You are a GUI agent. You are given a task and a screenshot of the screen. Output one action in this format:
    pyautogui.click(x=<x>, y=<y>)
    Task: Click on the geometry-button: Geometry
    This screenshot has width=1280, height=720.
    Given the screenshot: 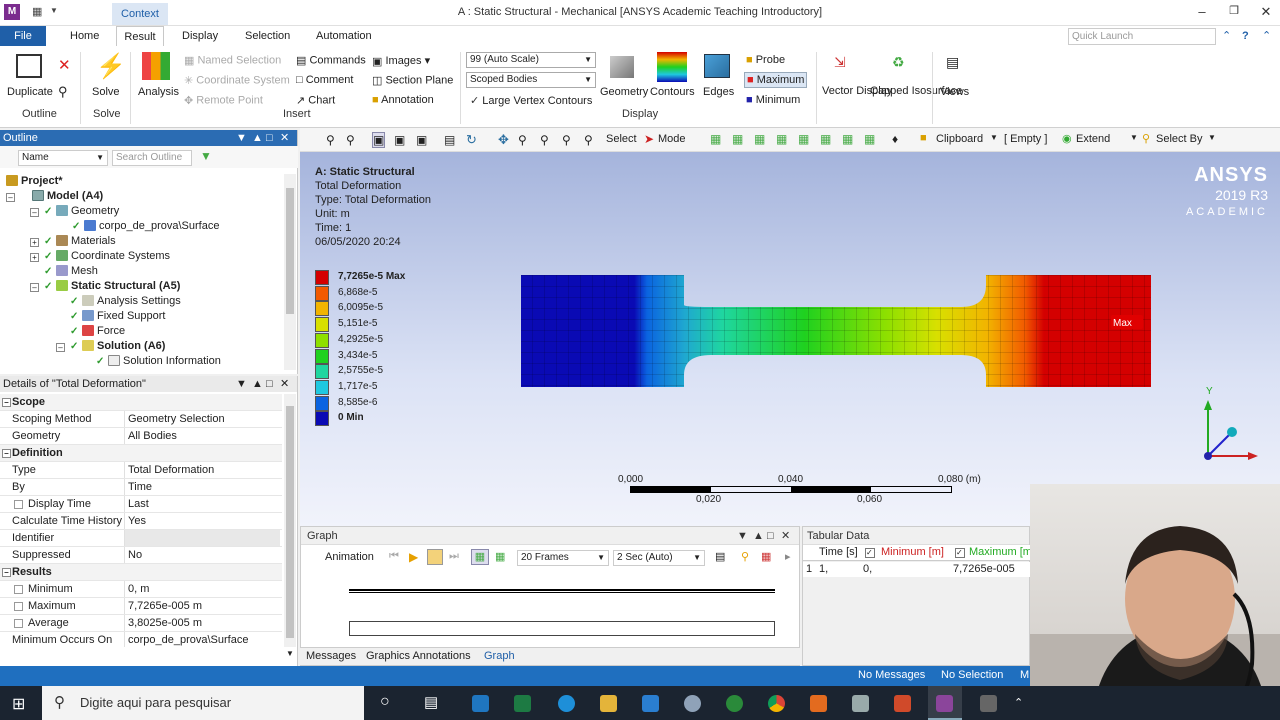 What is the action you would take?
    pyautogui.click(x=624, y=92)
    